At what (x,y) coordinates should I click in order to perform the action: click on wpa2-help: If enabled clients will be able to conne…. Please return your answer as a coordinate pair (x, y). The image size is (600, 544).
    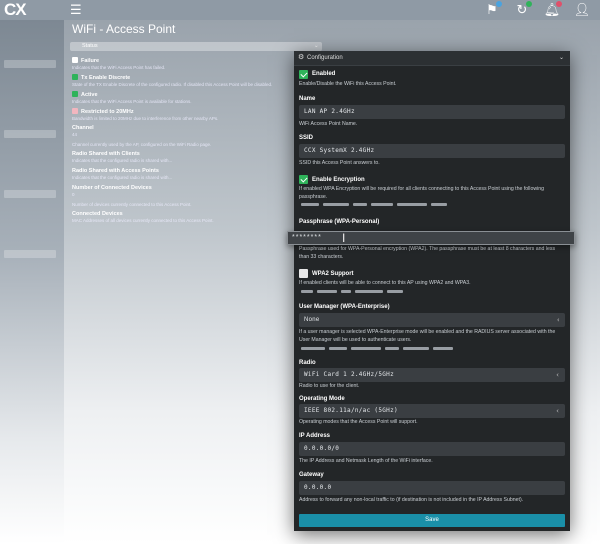
    Looking at the image, I should click on (385, 283).